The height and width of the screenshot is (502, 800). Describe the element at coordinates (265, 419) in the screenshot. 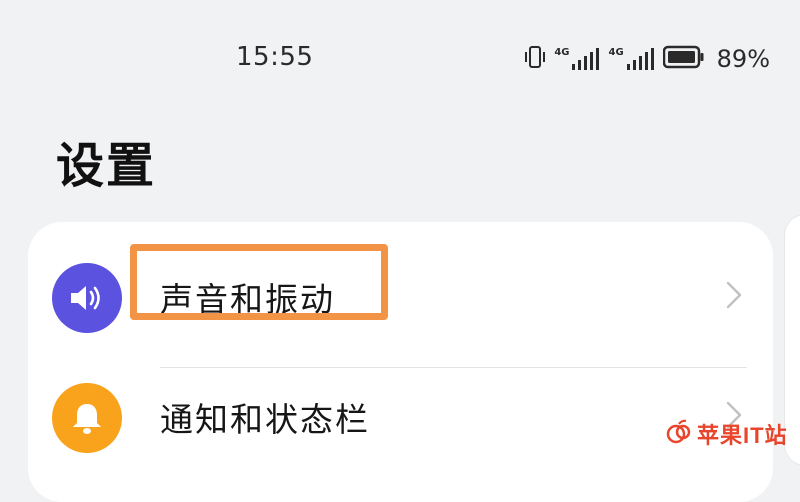

I see `settings-item-label: 通知和状态栏` at that location.